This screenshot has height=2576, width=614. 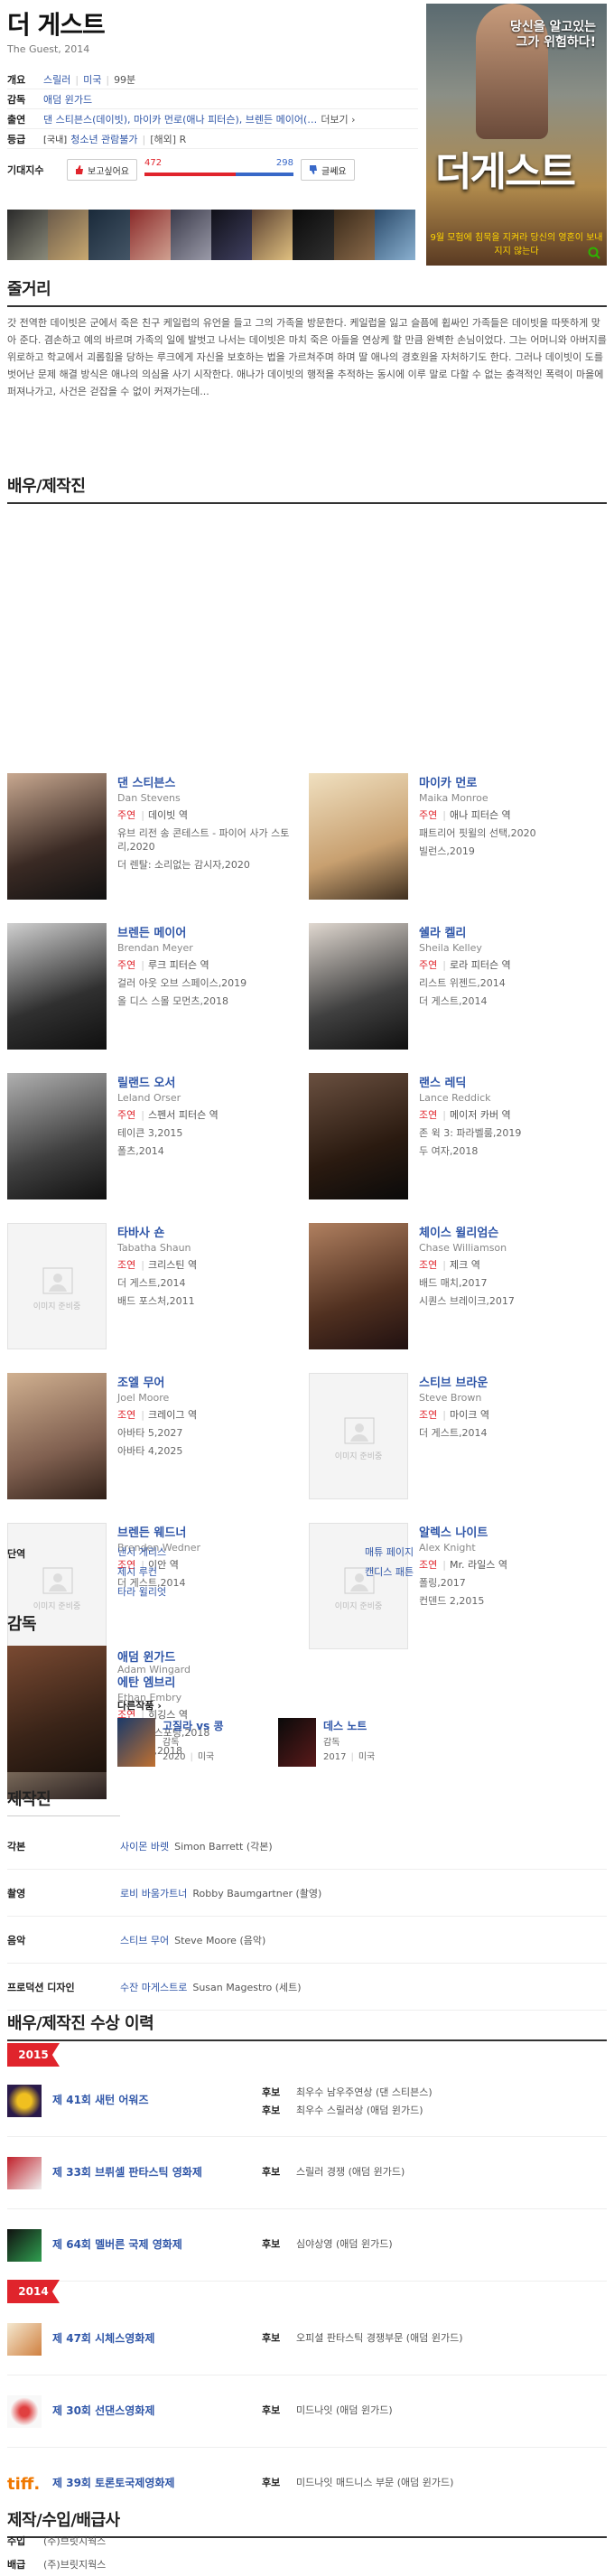 What do you see at coordinates (511, 851) in the screenshot?
I see `cast-filmography-item: 빌런스,2019` at bounding box center [511, 851].